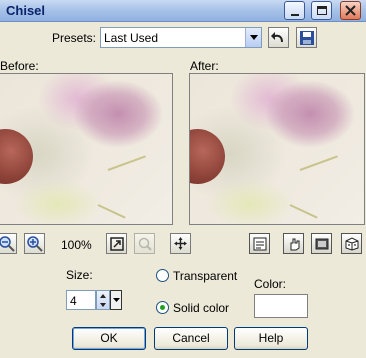 The width and height of the screenshot is (366, 358). I want to click on cancel-button: Cancel, so click(191, 338).